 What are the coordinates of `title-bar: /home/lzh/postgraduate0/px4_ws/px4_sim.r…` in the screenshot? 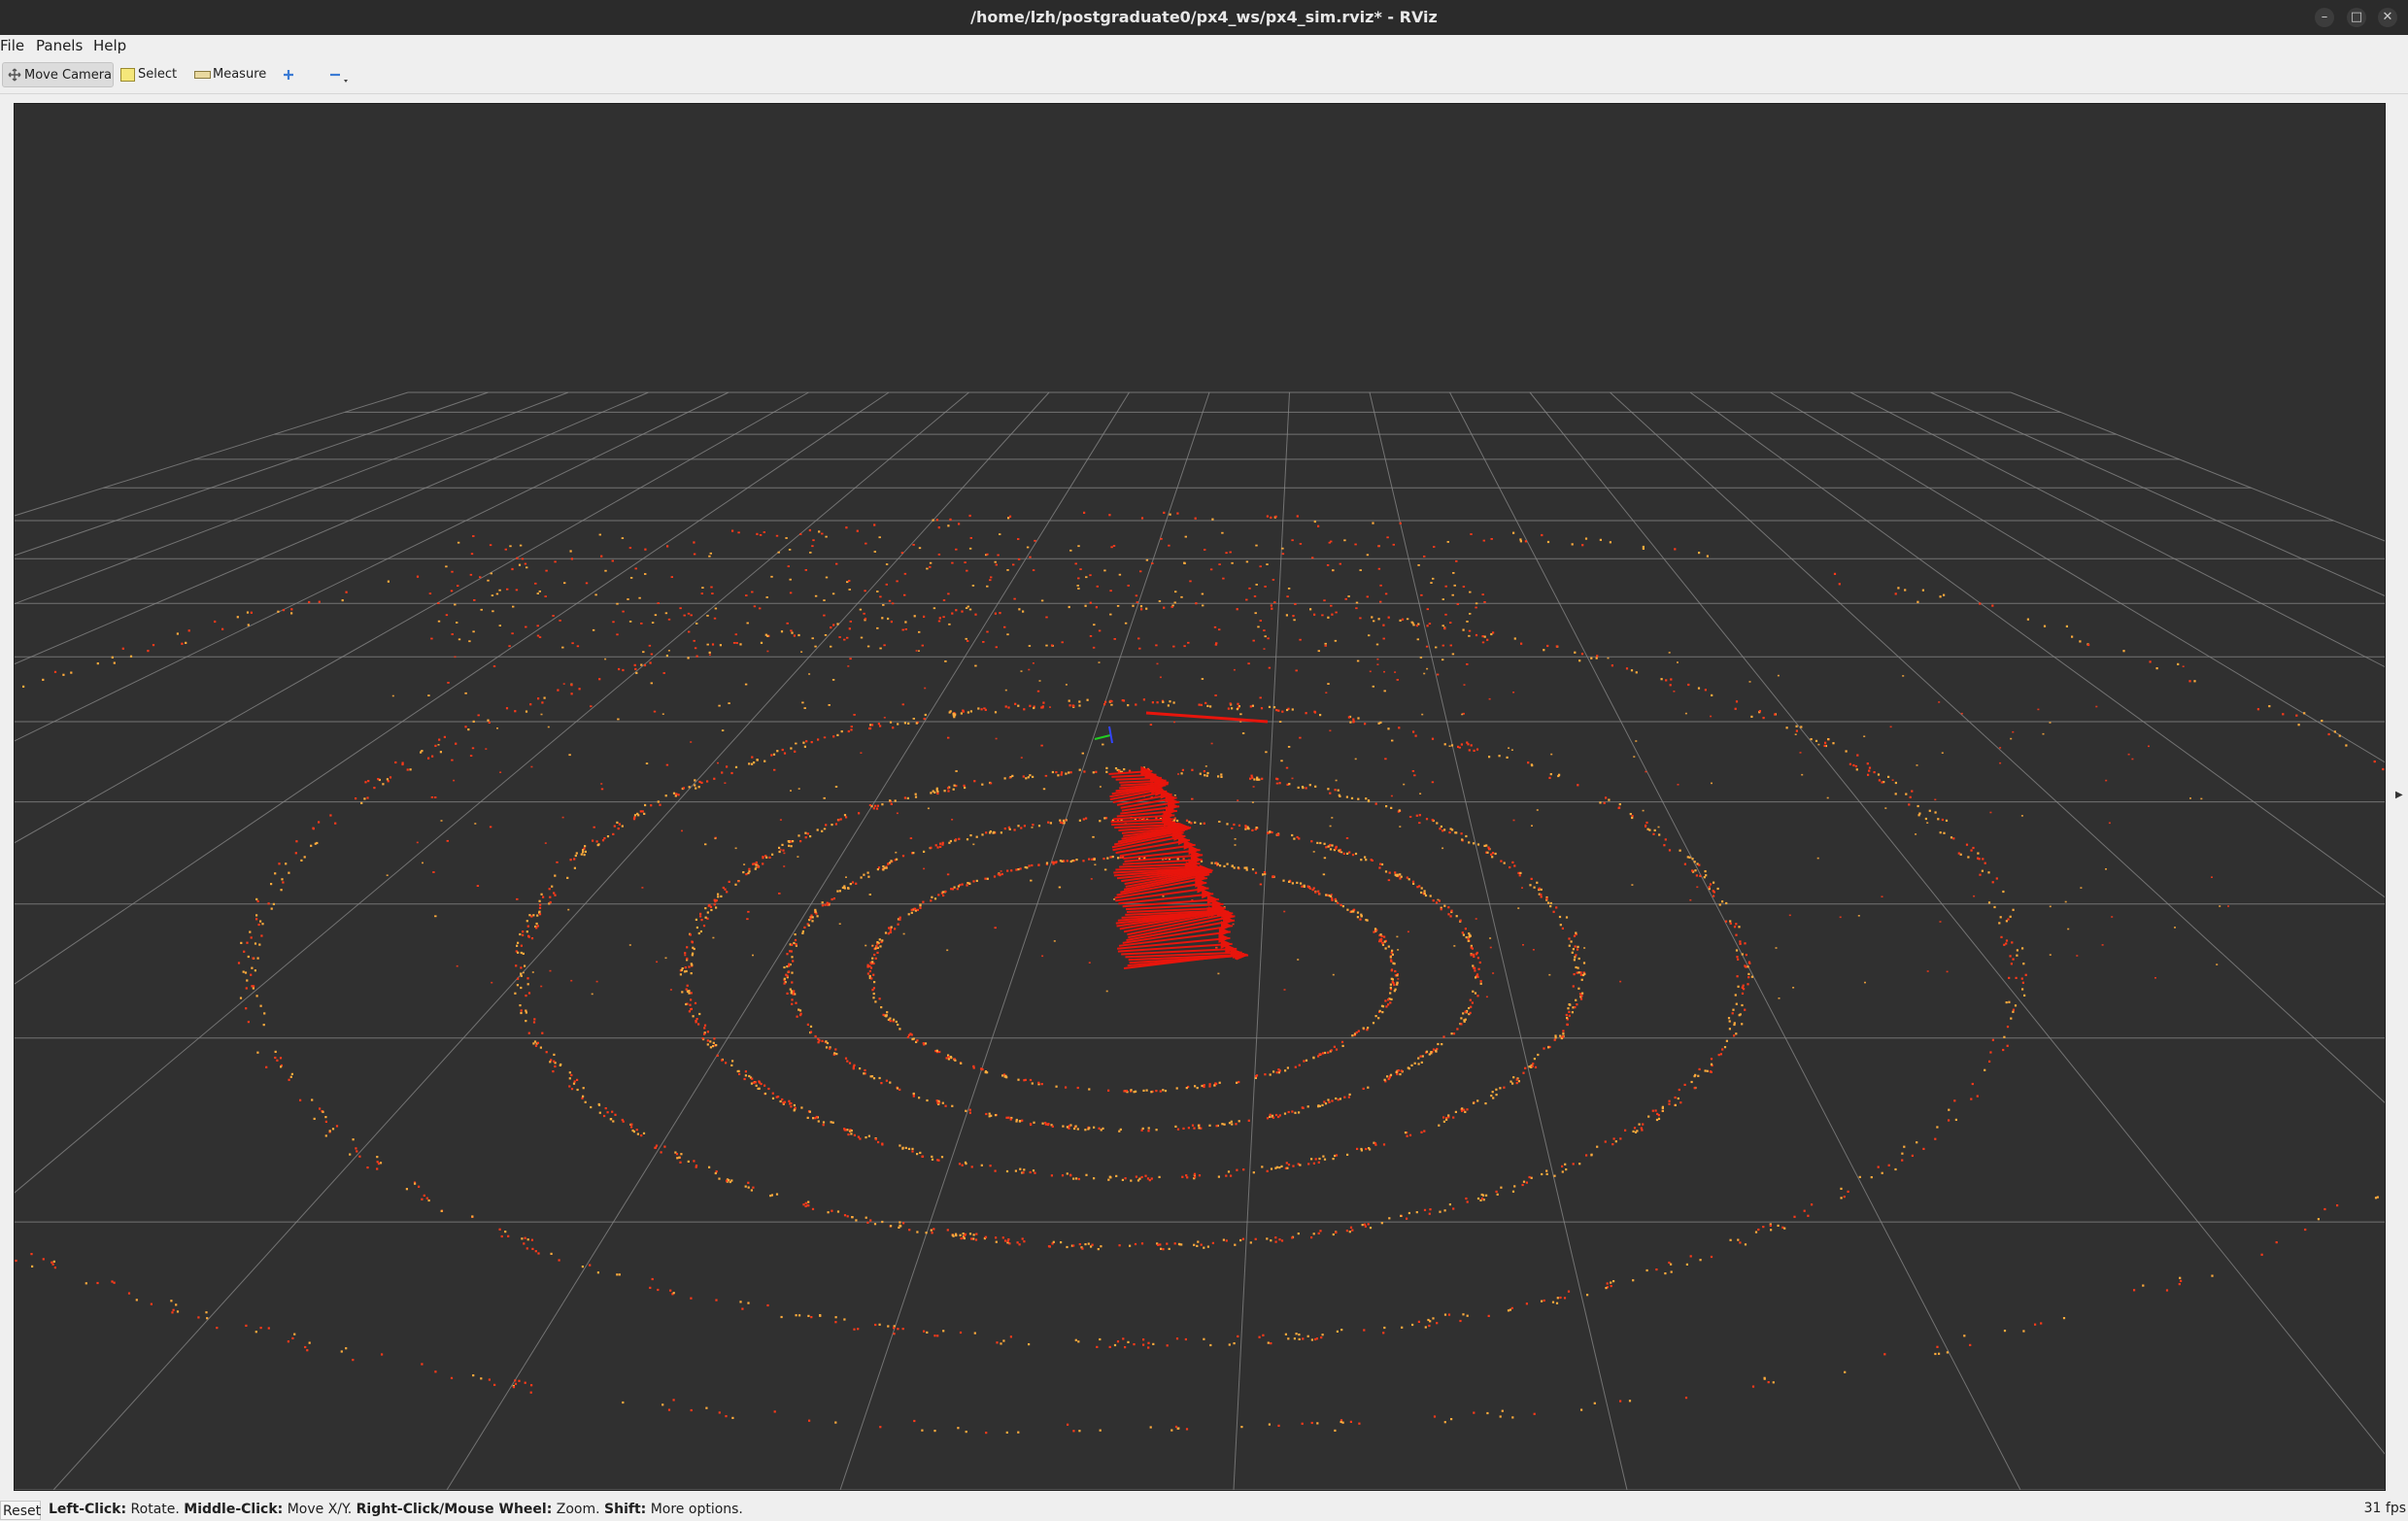 It's located at (1204, 17).